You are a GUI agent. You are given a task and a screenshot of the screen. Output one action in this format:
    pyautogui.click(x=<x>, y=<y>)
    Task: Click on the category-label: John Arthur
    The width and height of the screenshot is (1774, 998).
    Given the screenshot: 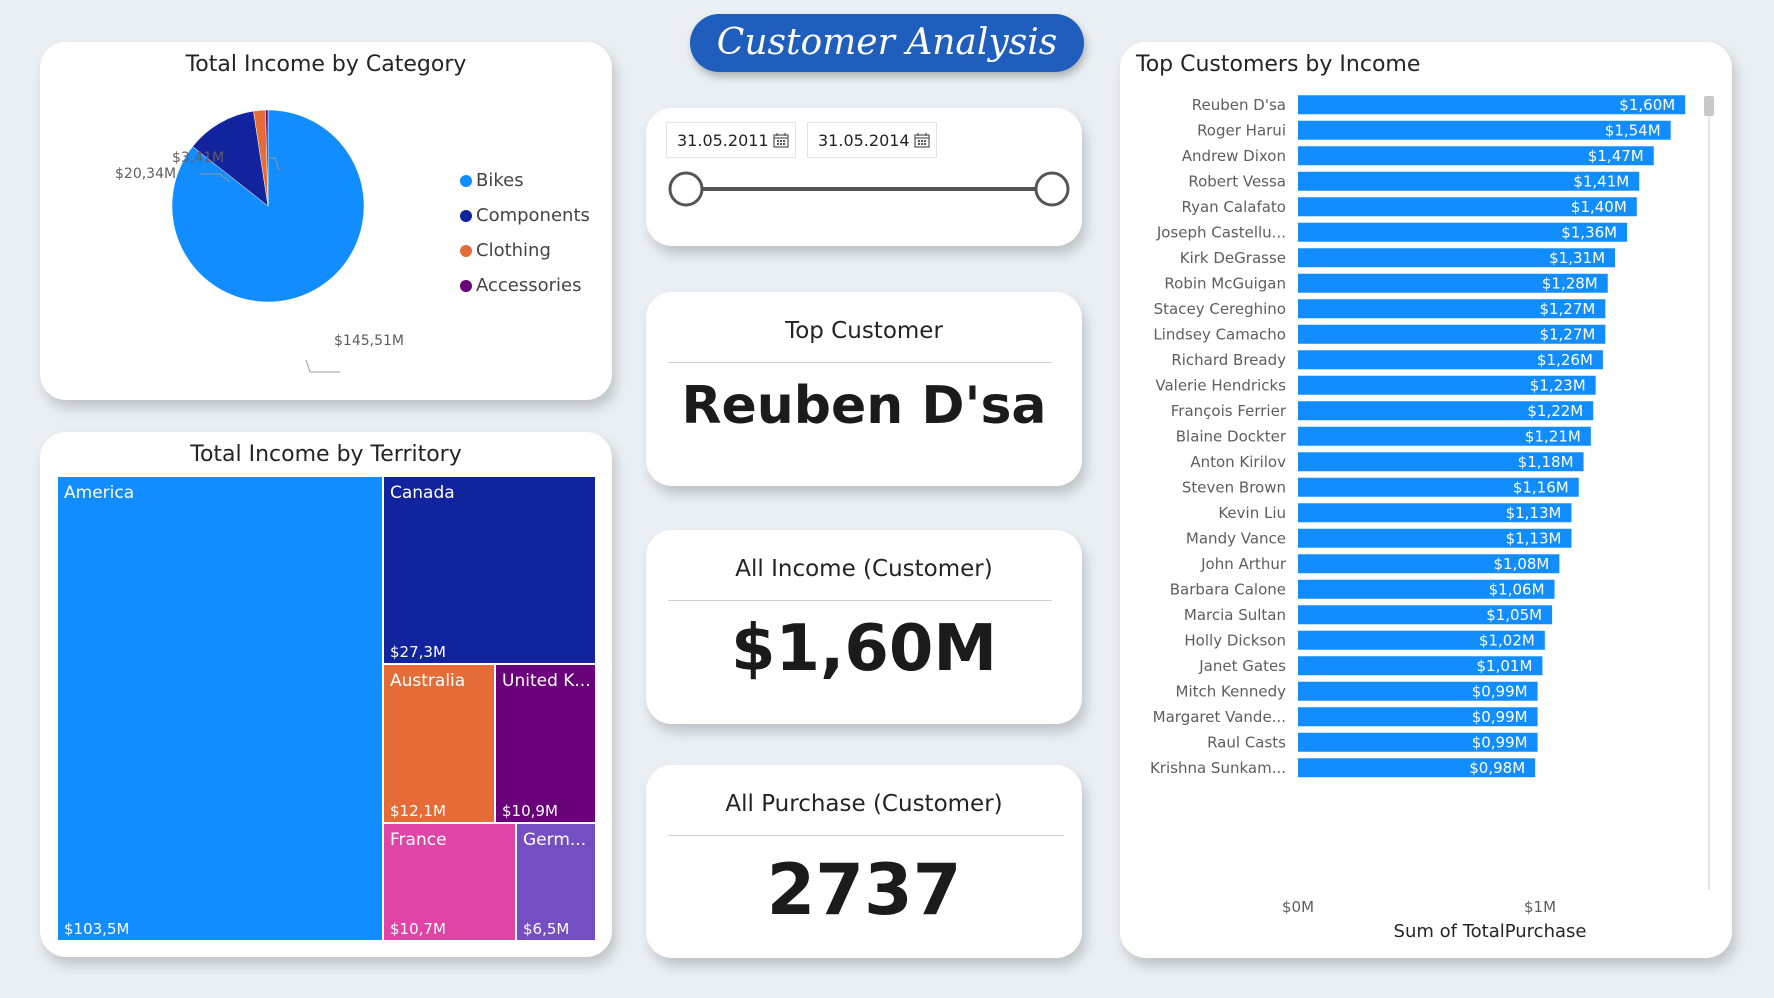 What is the action you would take?
    pyautogui.click(x=1243, y=564)
    